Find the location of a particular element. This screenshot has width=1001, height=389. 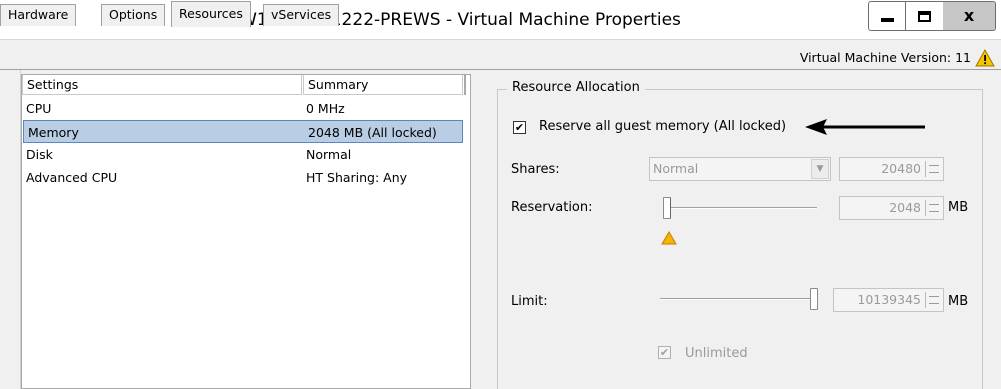

tab-resources: Resources is located at coordinates (211, 14).